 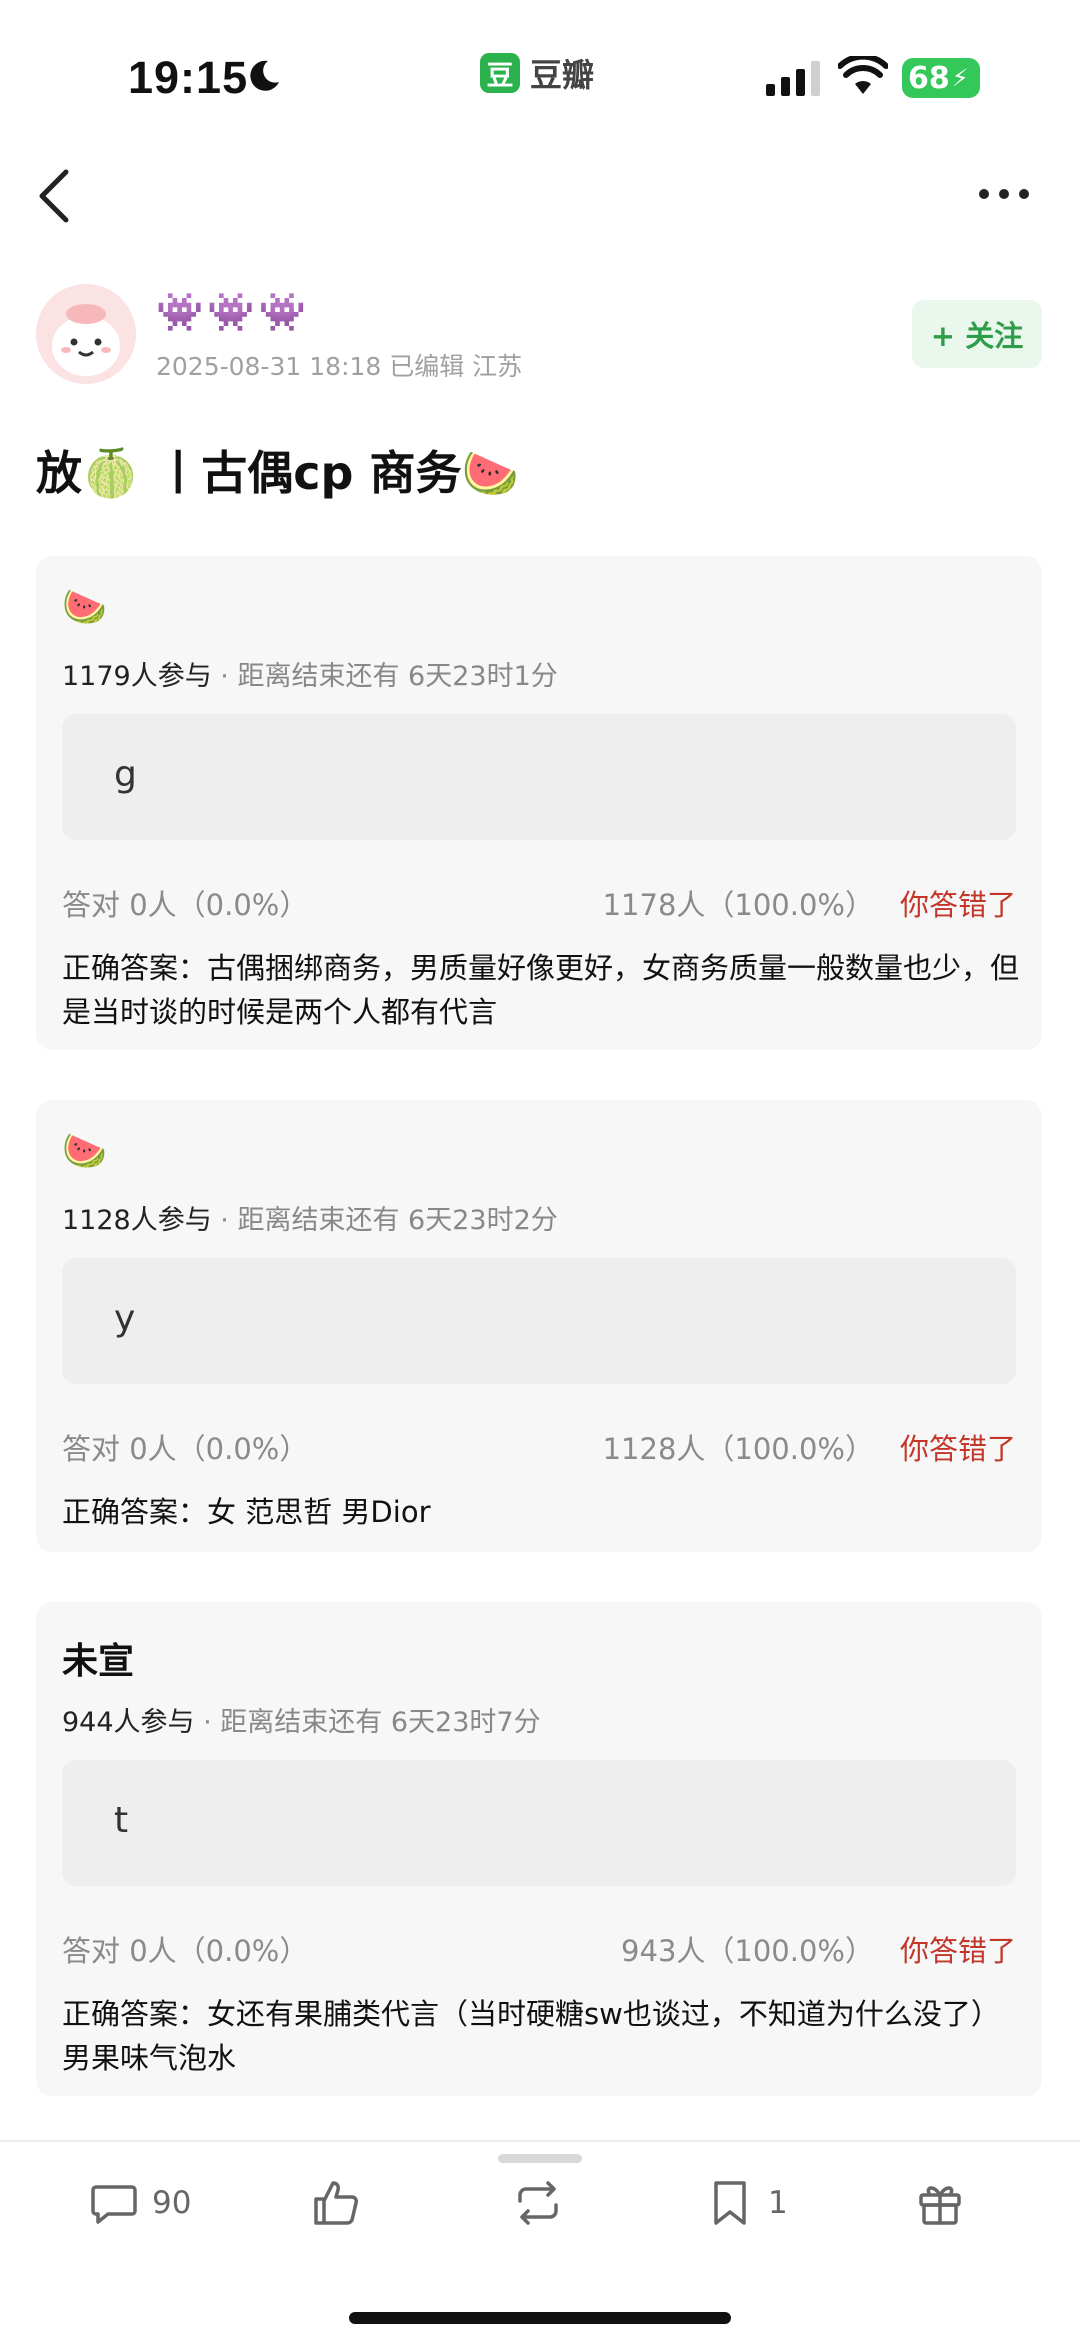 What do you see at coordinates (539, 777) in the screenshot?
I see `poll-option: g` at bounding box center [539, 777].